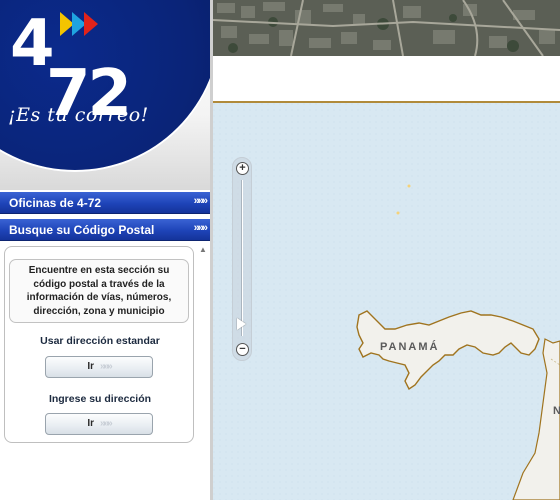  Describe the element at coordinates (82, 230) in the screenshot. I see `nav-busque-label: Busque su Código Postal` at that location.